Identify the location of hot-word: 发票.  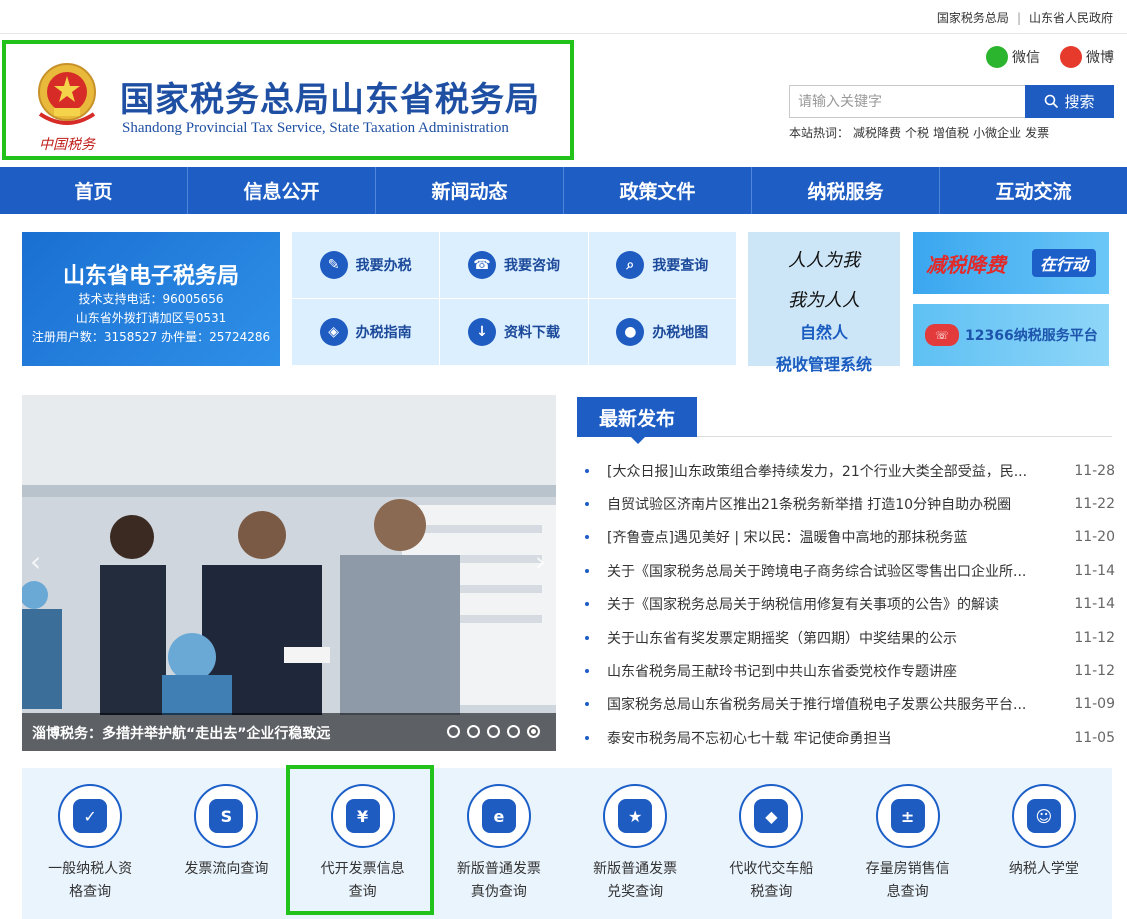
(1037, 133).